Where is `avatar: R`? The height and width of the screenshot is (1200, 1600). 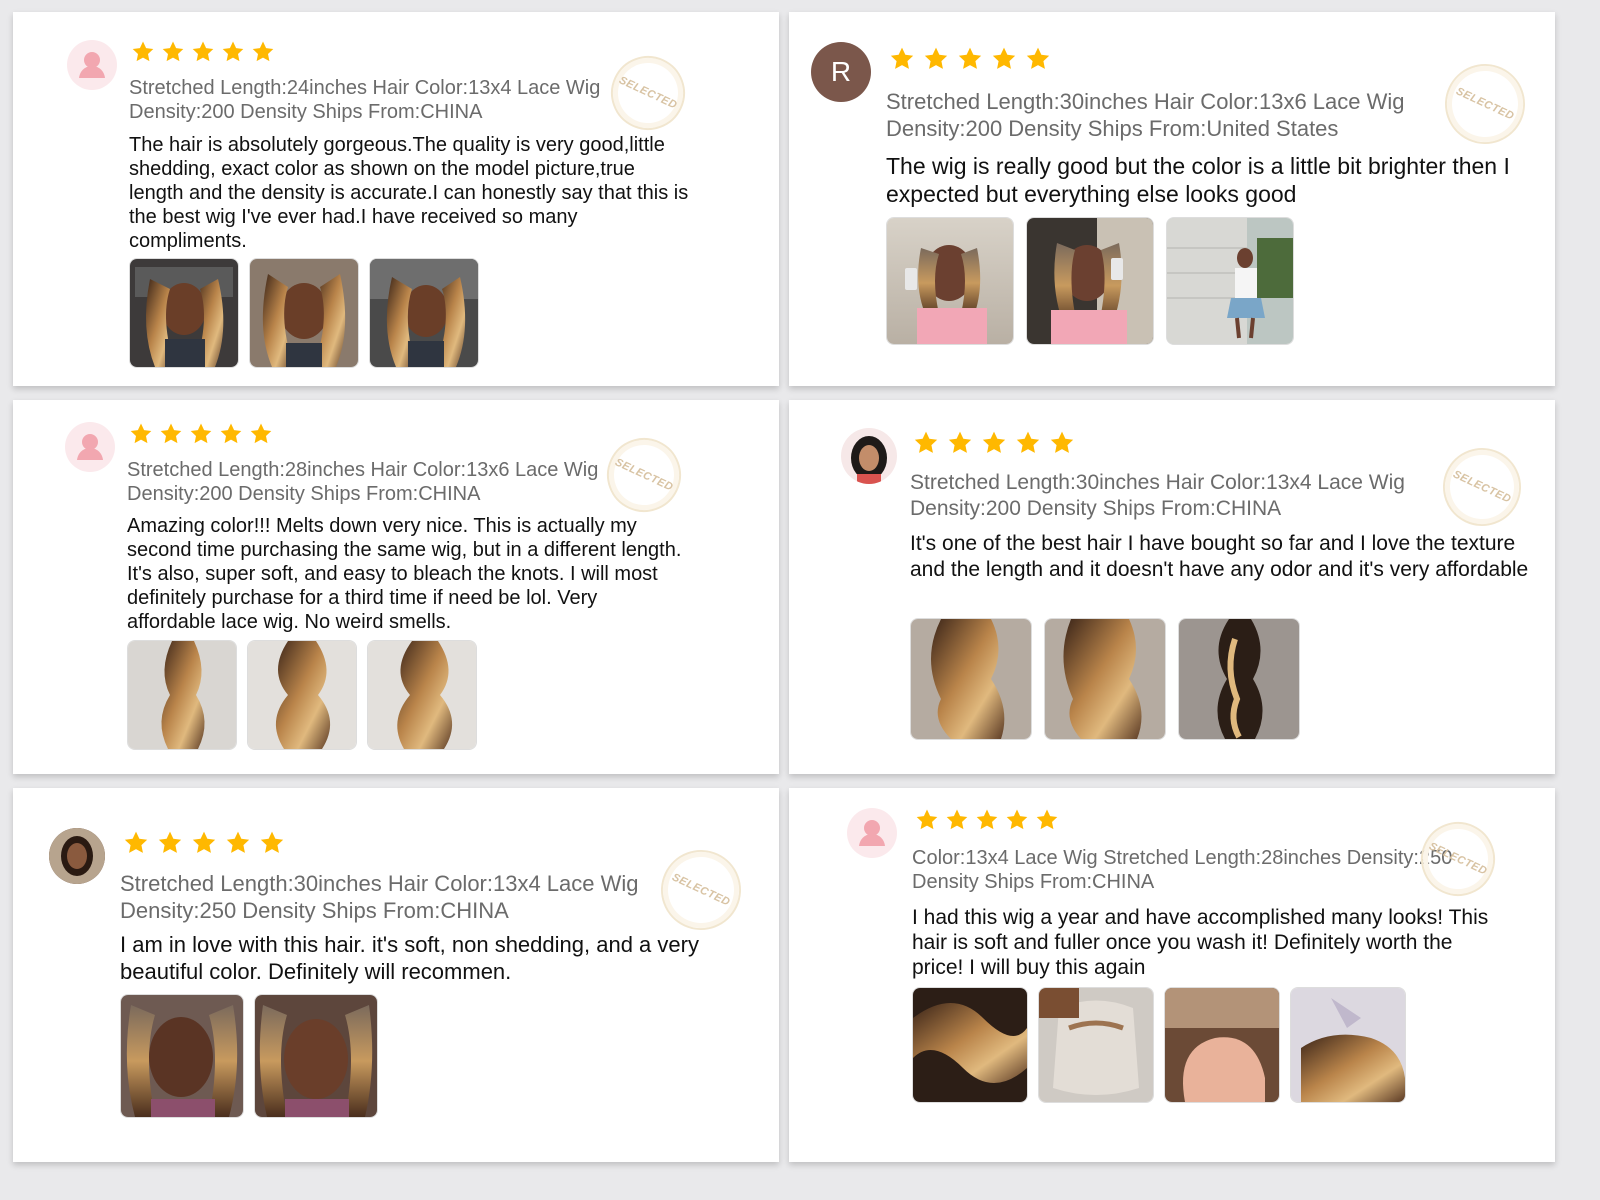
avatar: R is located at coordinates (841, 72).